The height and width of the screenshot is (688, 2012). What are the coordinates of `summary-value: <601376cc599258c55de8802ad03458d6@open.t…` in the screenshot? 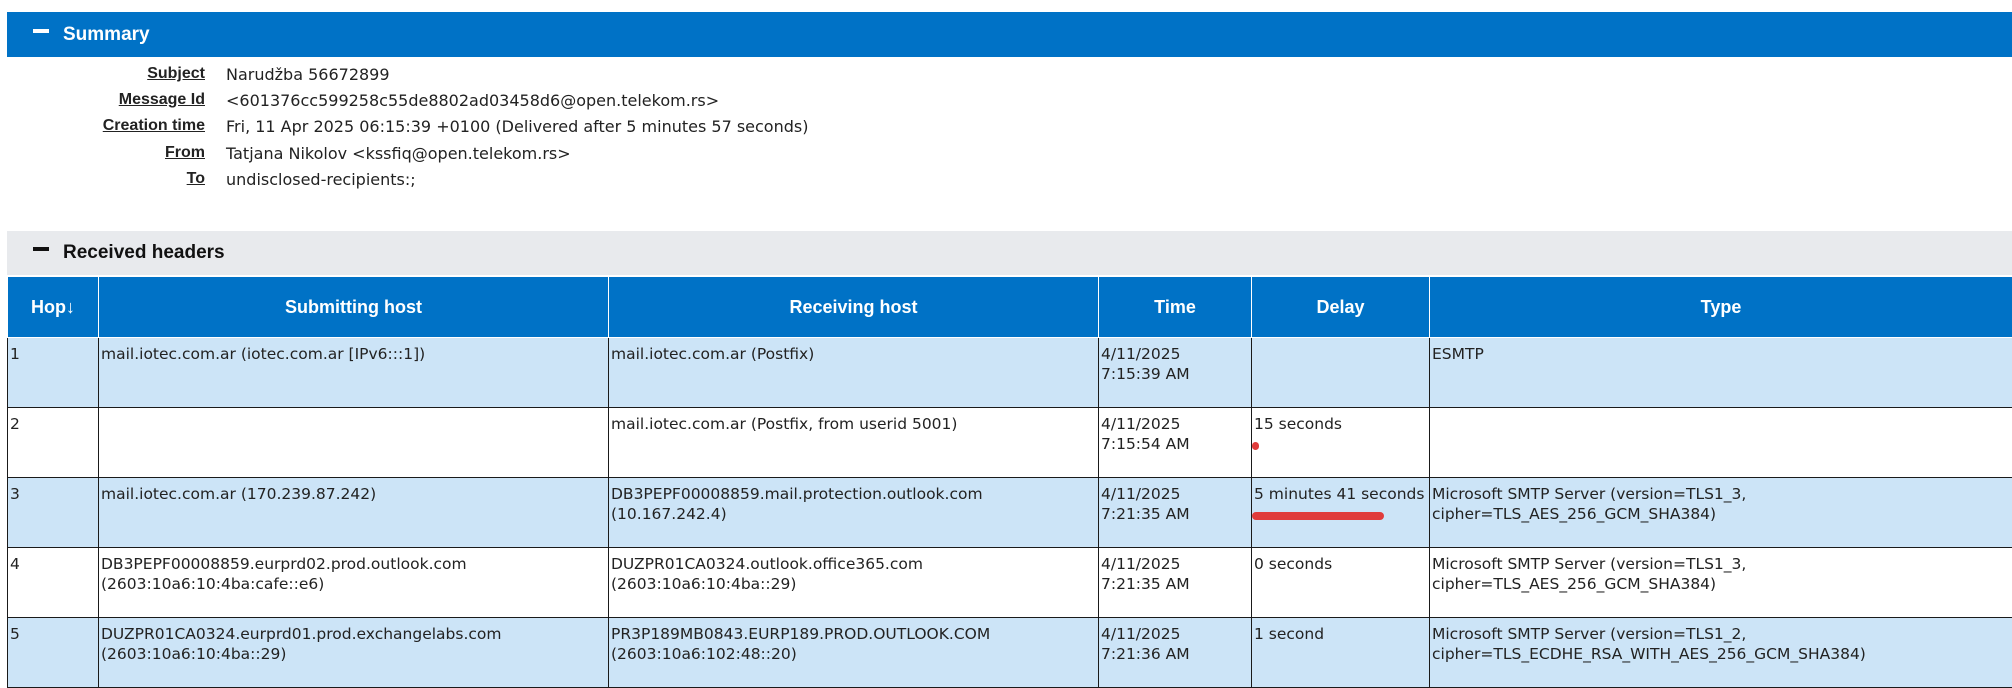 It's located at (472, 100).